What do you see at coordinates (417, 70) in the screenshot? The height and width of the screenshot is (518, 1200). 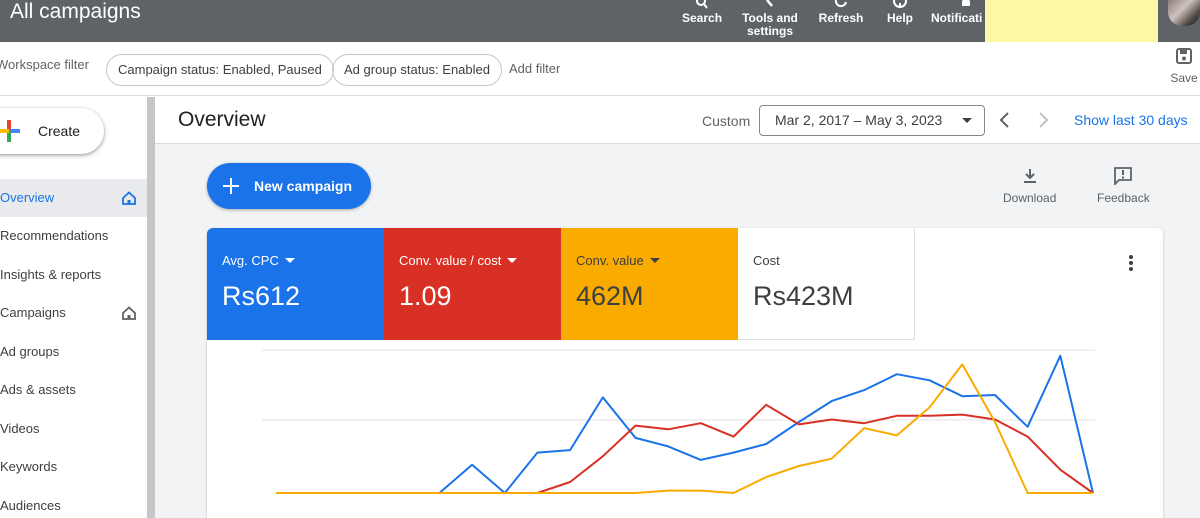 I see `ad-group-status-chip: Ad group status: Enabled` at bounding box center [417, 70].